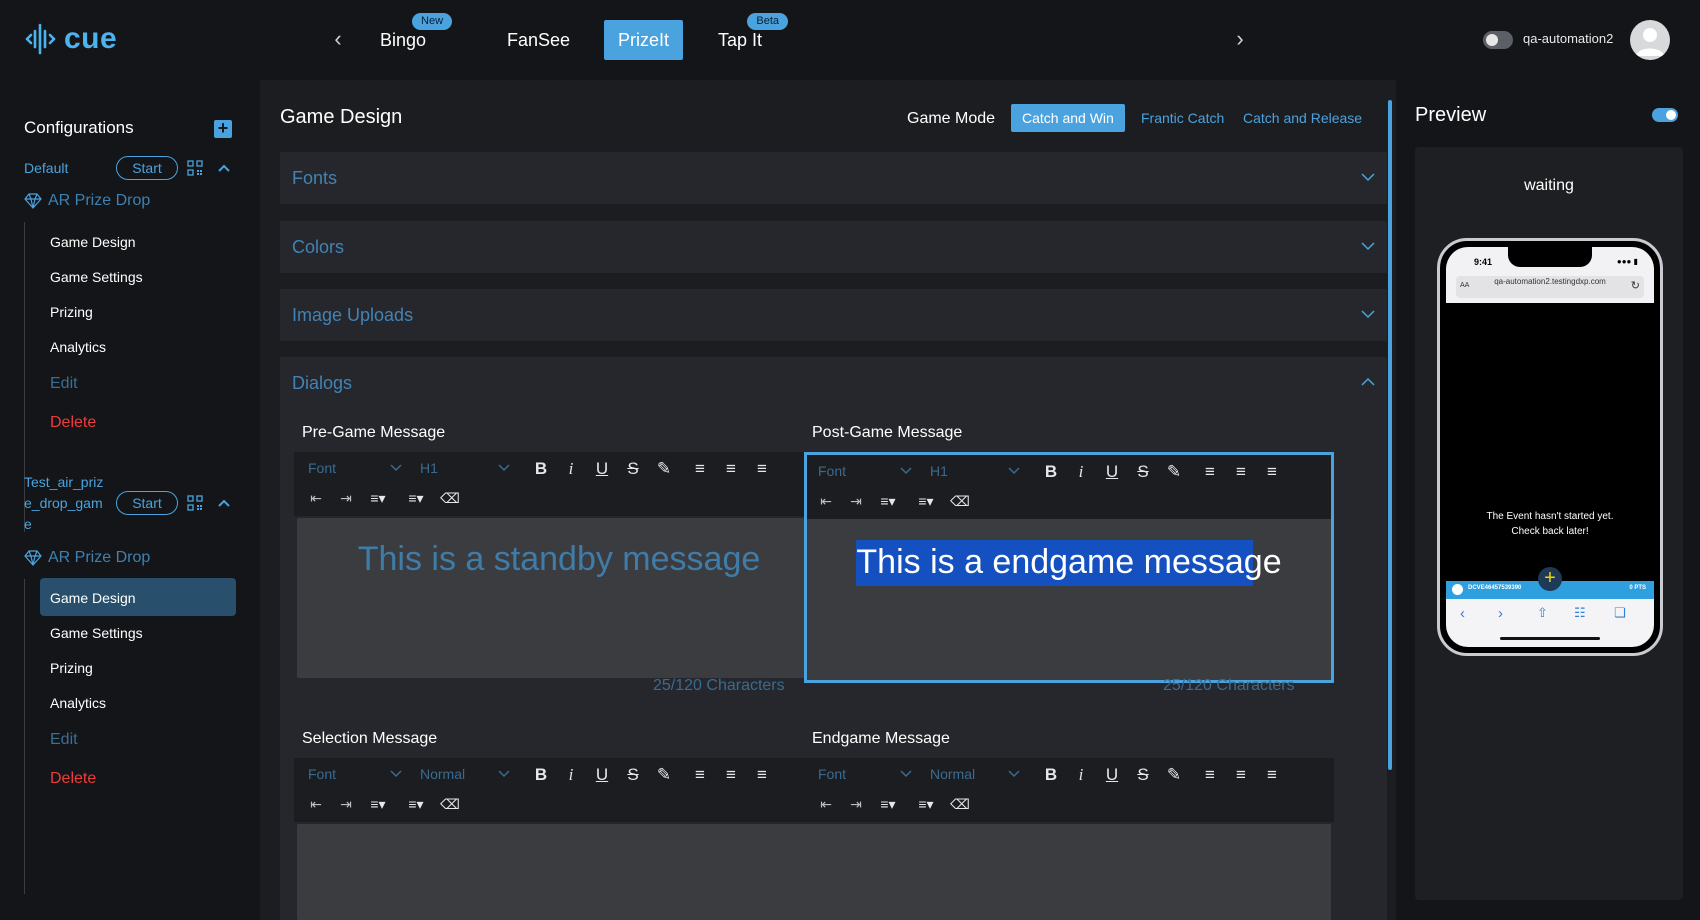 This screenshot has width=1700, height=920. I want to click on mode-catch-and-release: Catch and Release, so click(1302, 118).